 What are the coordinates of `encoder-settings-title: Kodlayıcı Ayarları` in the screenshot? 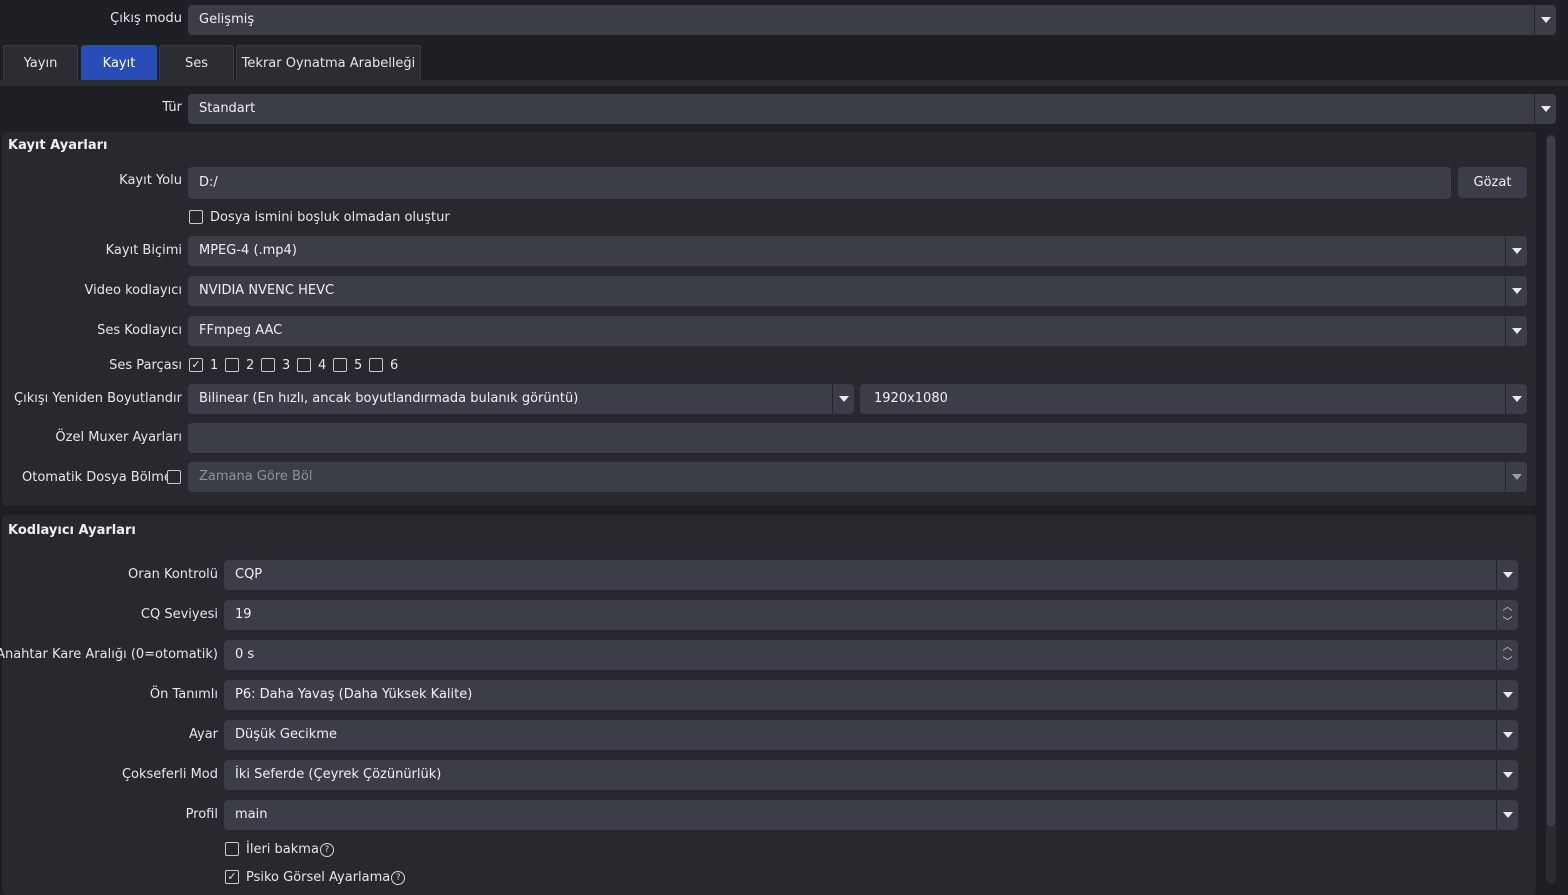 It's located at (72, 530).